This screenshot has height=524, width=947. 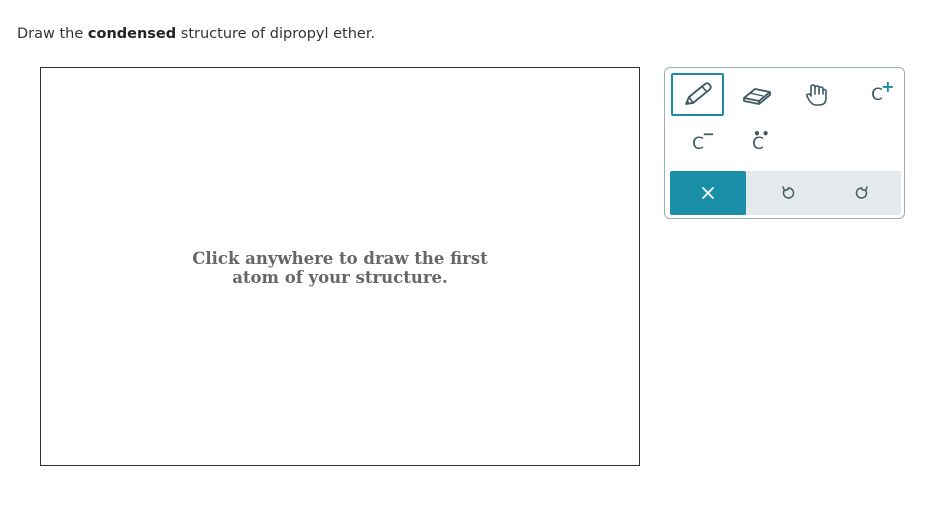 What do you see at coordinates (340, 258) in the screenshot?
I see `canvas-hint-line-1: Click anywhere to draw the first` at bounding box center [340, 258].